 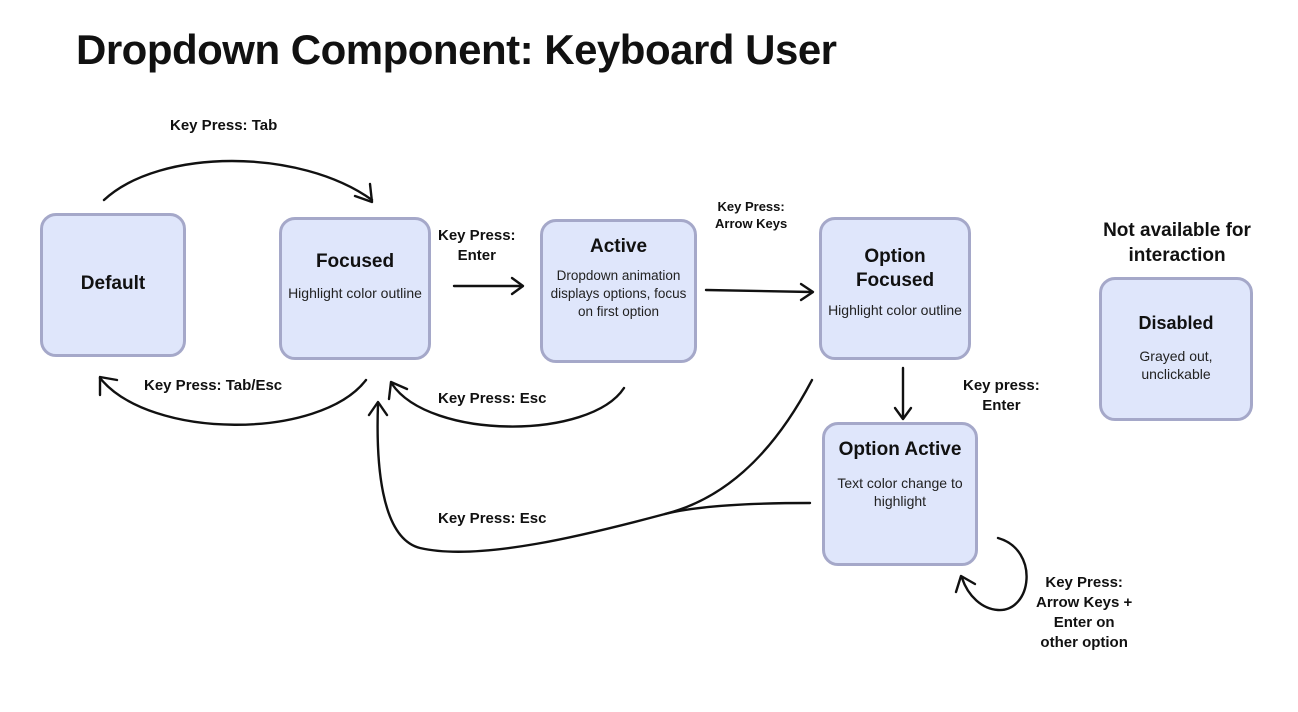 I want to click on state-disabled: Disabled Grayed out, unclickable, so click(x=1176, y=349).